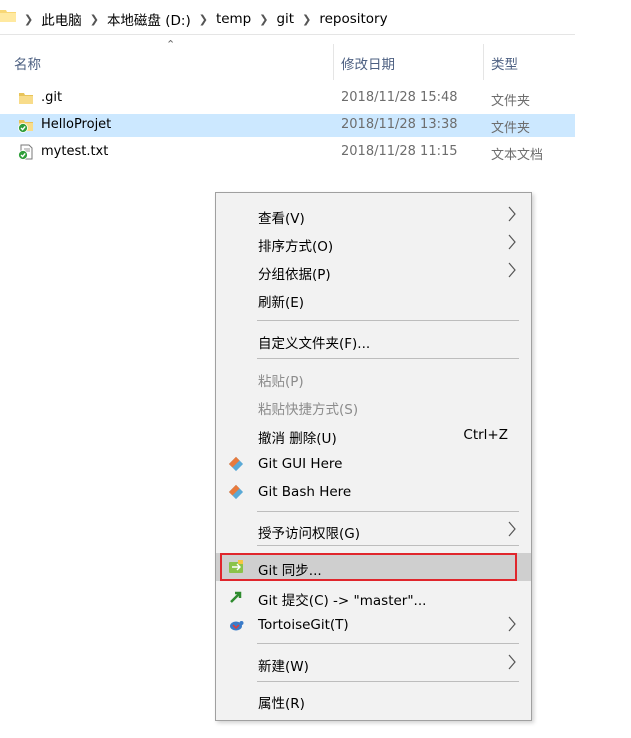  Describe the element at coordinates (237, 626) in the screenshot. I see `tortoisegit-icon` at that location.